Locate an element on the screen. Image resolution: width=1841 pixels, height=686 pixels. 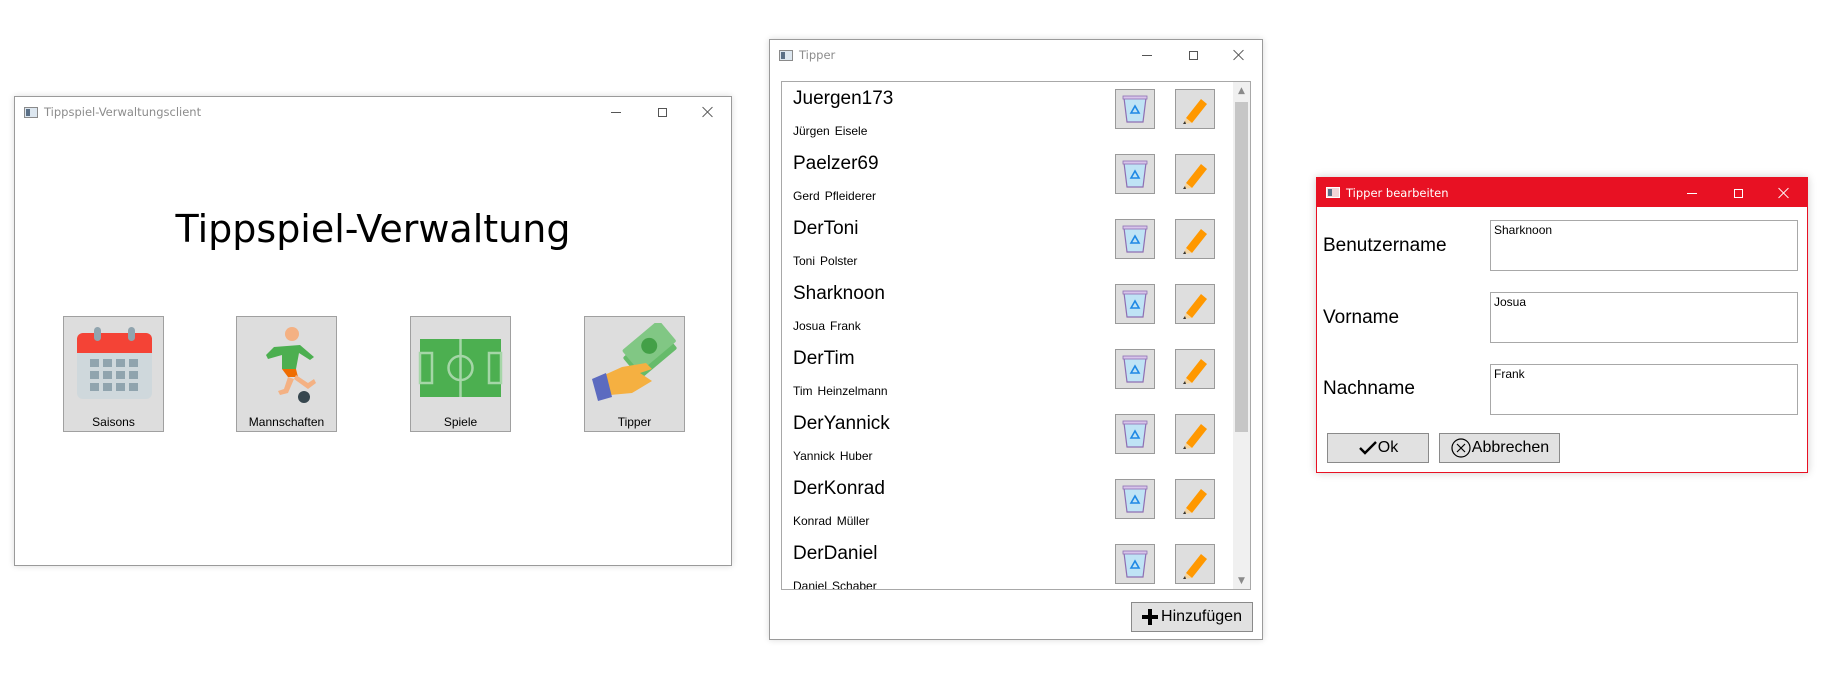
main-window-titlebar: Tippspiel-Verwaltungsclient is located at coordinates (373, 112).